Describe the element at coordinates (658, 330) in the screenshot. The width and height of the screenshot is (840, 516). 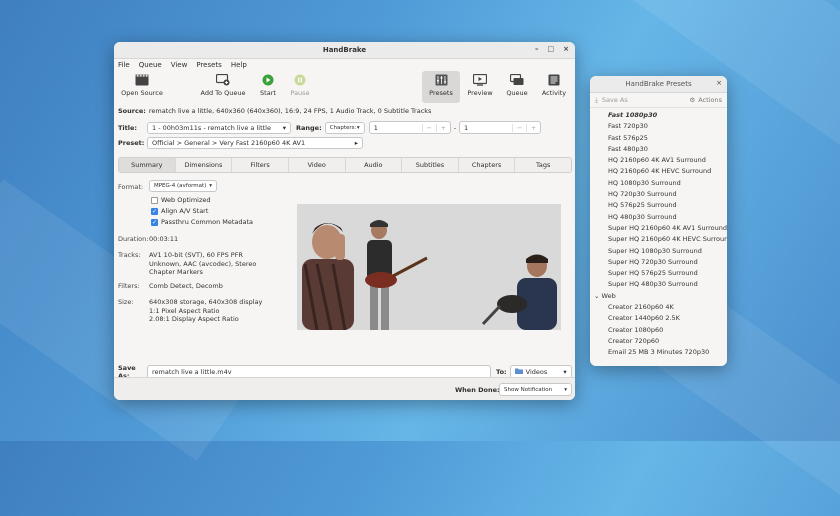
I see `preset-item: Creator 1080p60` at that location.